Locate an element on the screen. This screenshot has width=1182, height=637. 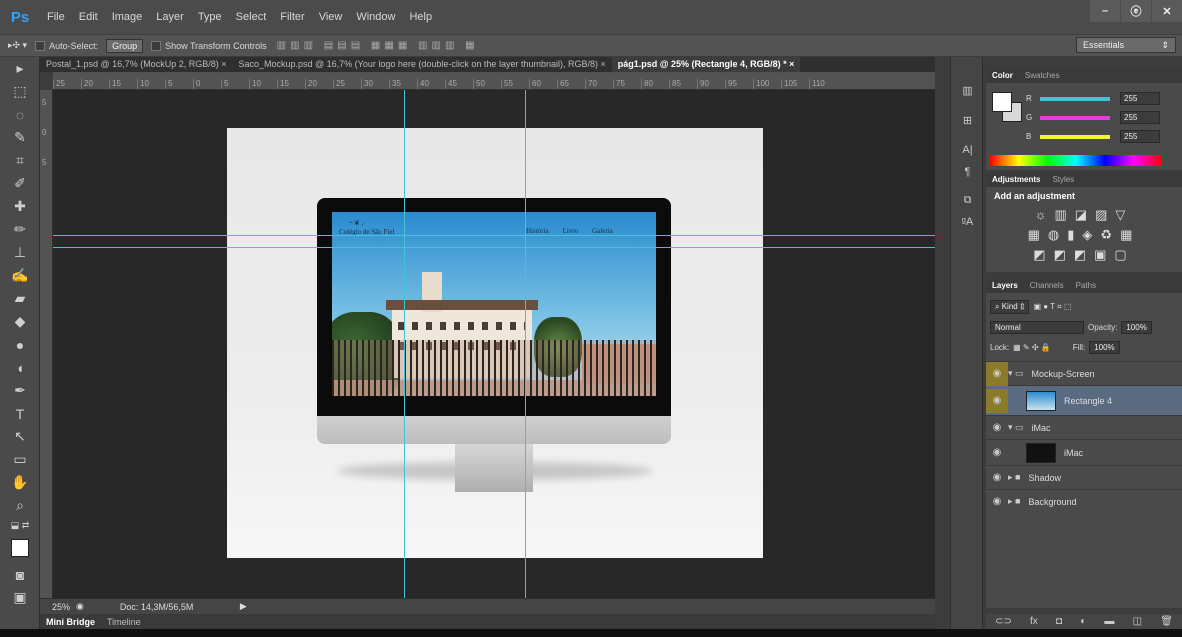
quick-mask-icon: ◙ is located at coordinates (20, 574).